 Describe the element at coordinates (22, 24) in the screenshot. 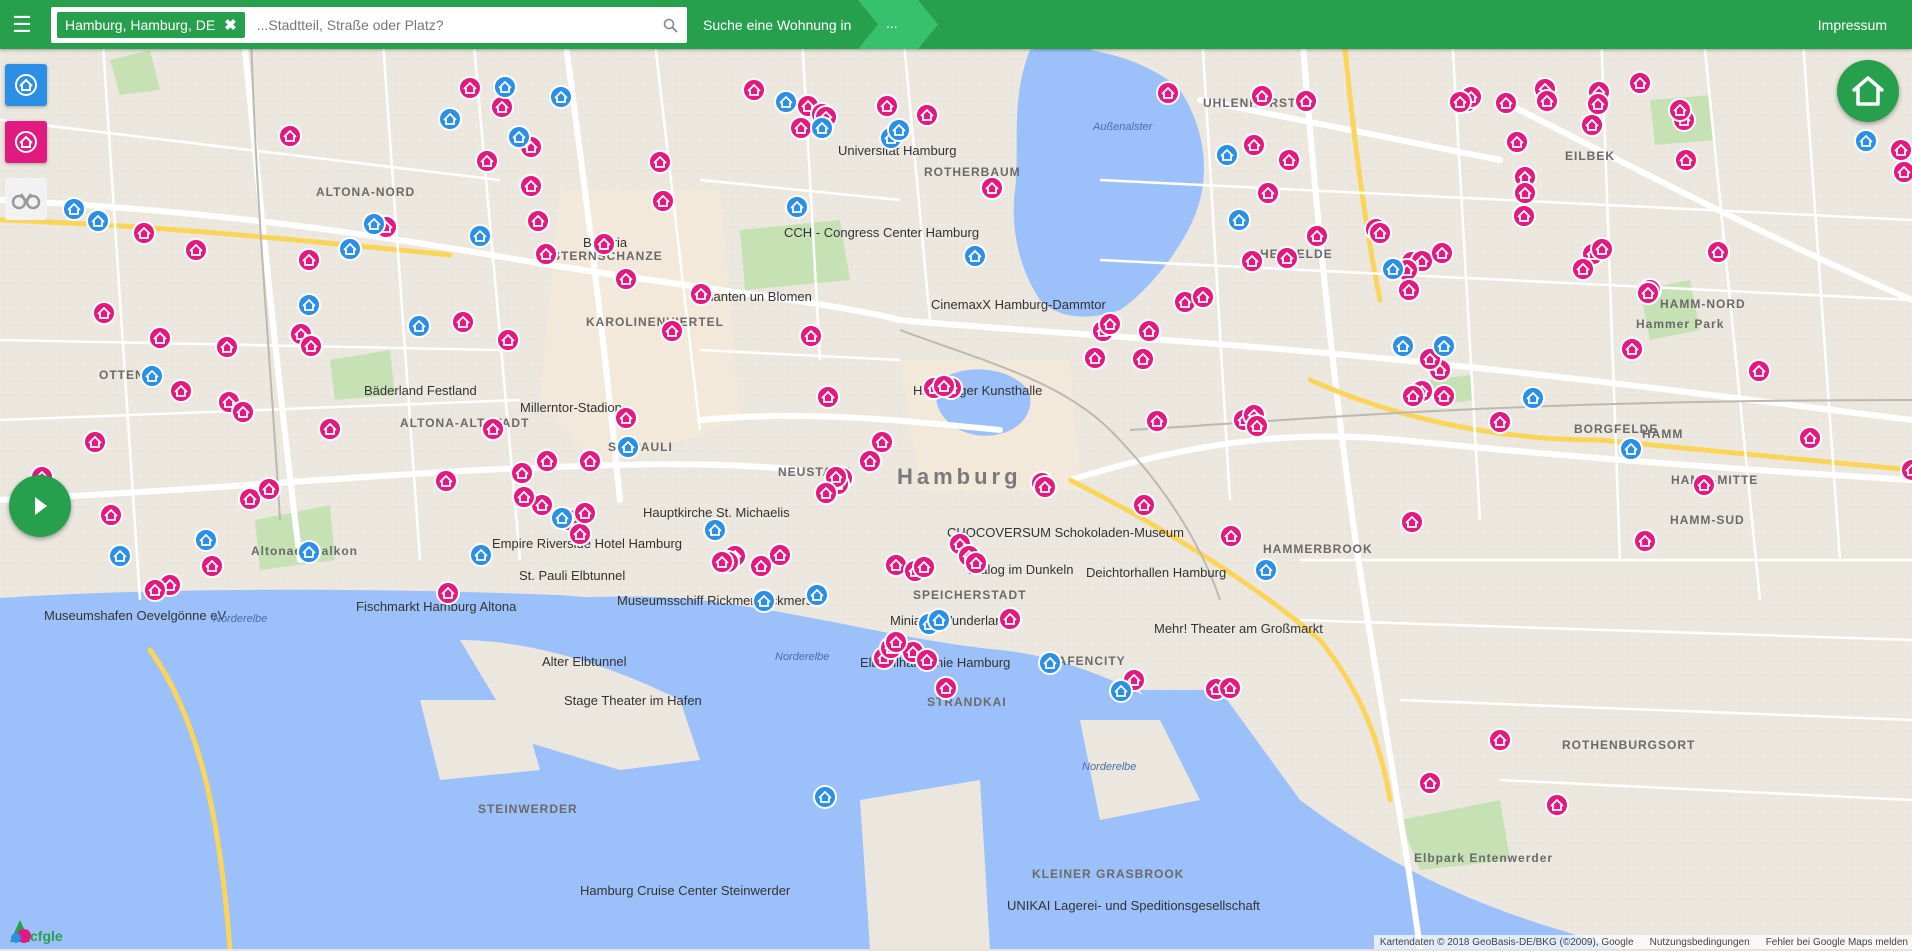

I see `hamburger-menu-icon: ☰` at that location.